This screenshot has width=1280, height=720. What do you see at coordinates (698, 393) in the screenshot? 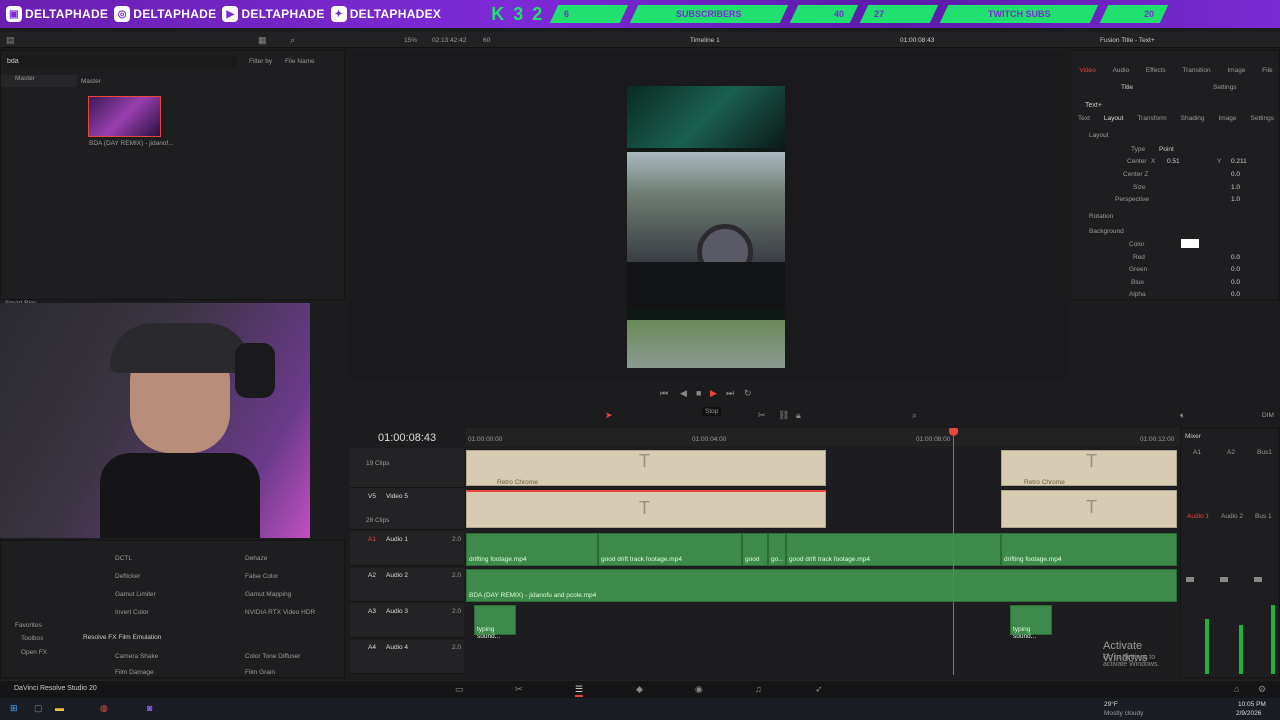
I see `stop-icon: ■` at bounding box center [698, 393].